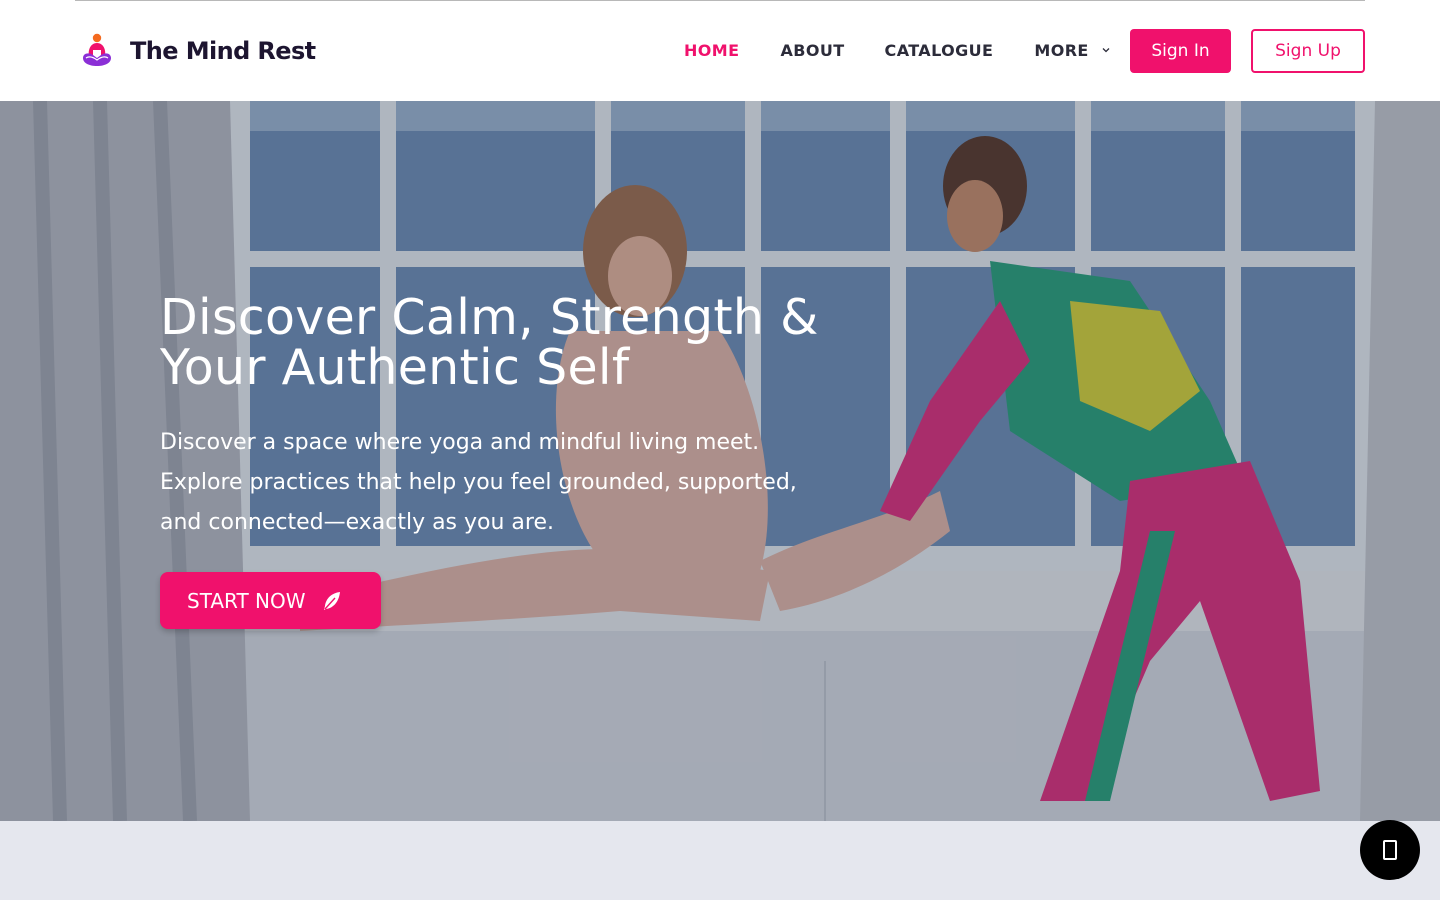  What do you see at coordinates (1106, 50) in the screenshot?
I see `chevron-down-icon` at bounding box center [1106, 50].